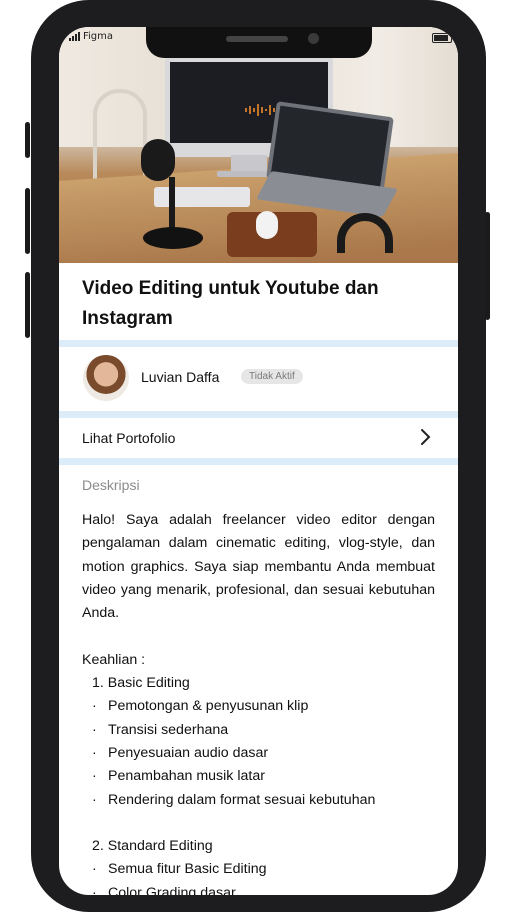 Image resolution: width=517 pixels, height=912 pixels. Describe the element at coordinates (111, 485) in the screenshot. I see `description-label: Deskripsi` at that location.